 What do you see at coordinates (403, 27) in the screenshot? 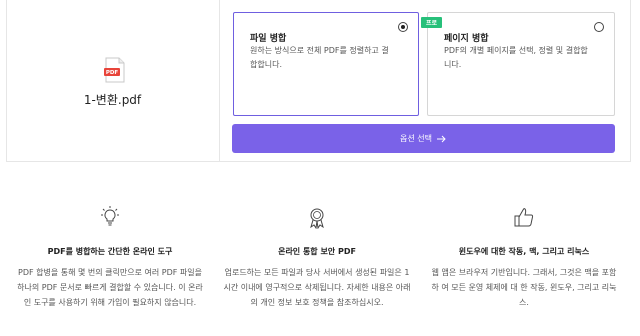
I see `radio-merge-files` at bounding box center [403, 27].